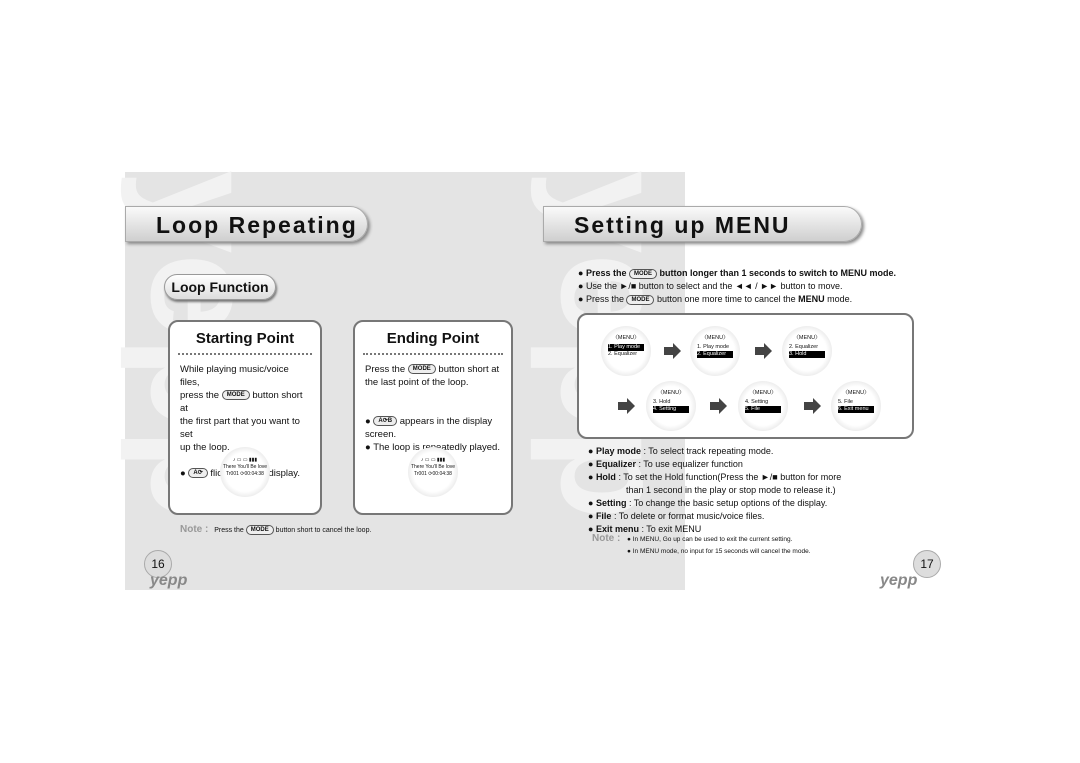  Describe the element at coordinates (606, 538) in the screenshot. I see `note-label: Note :` at that location.